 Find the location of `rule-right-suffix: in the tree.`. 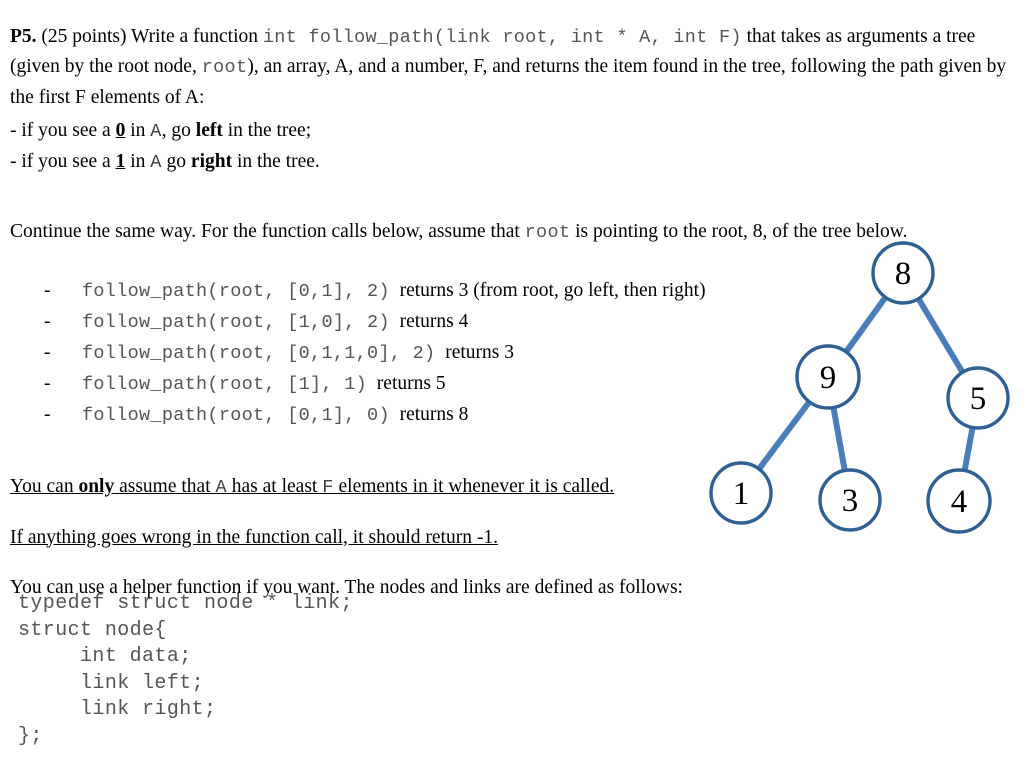

rule-right-suffix: in the tree. is located at coordinates (276, 161).